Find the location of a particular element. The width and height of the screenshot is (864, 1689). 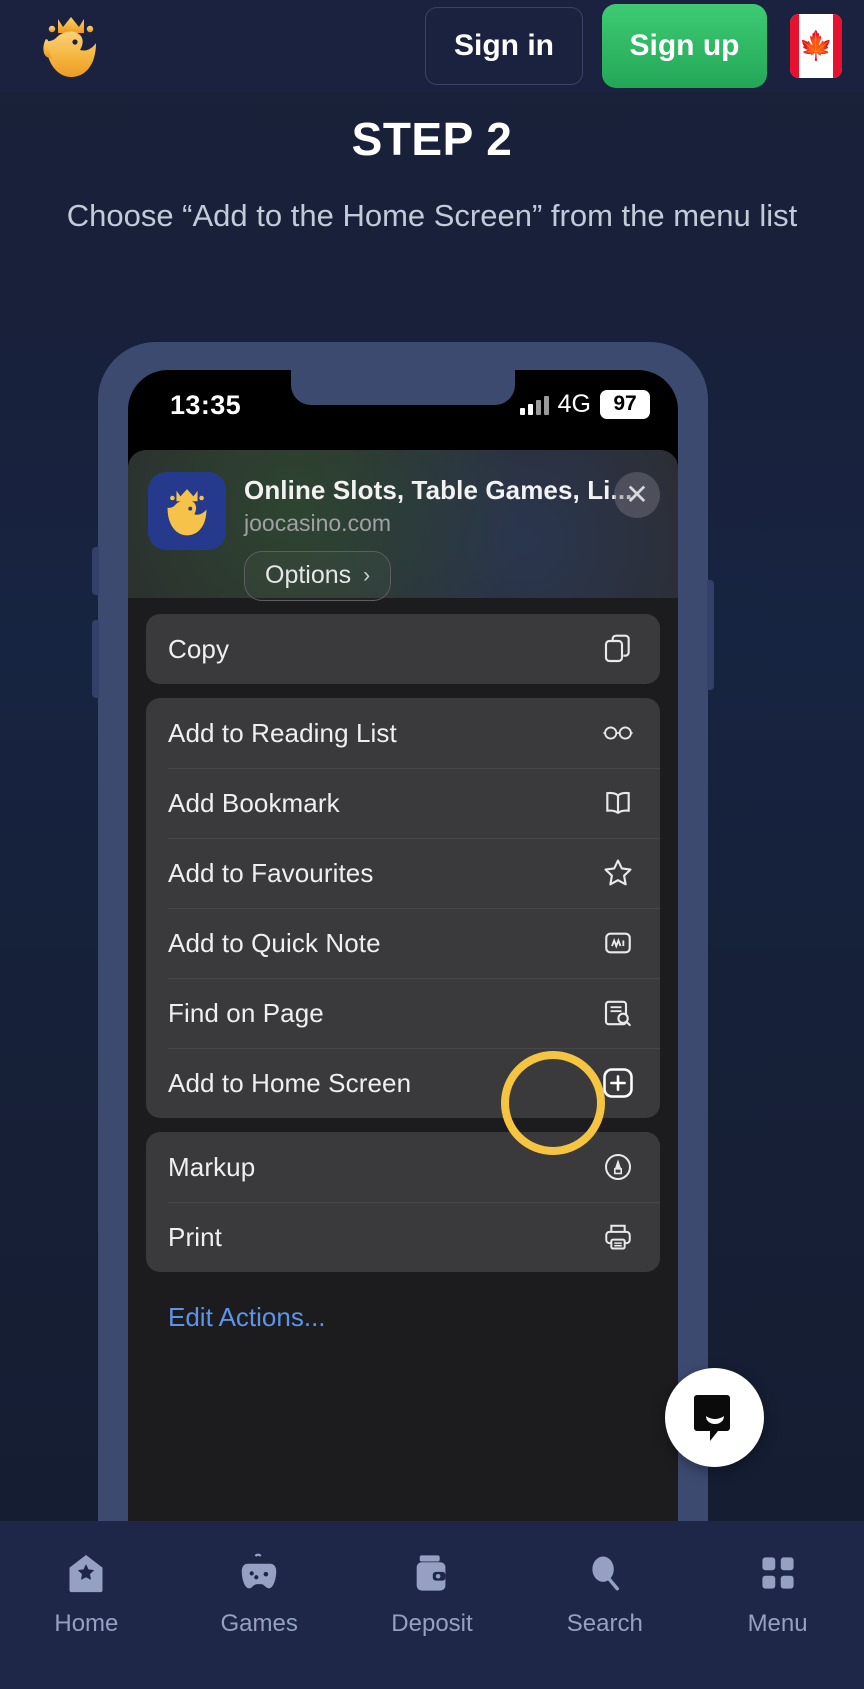

search-icon is located at coordinates (605, 1573).